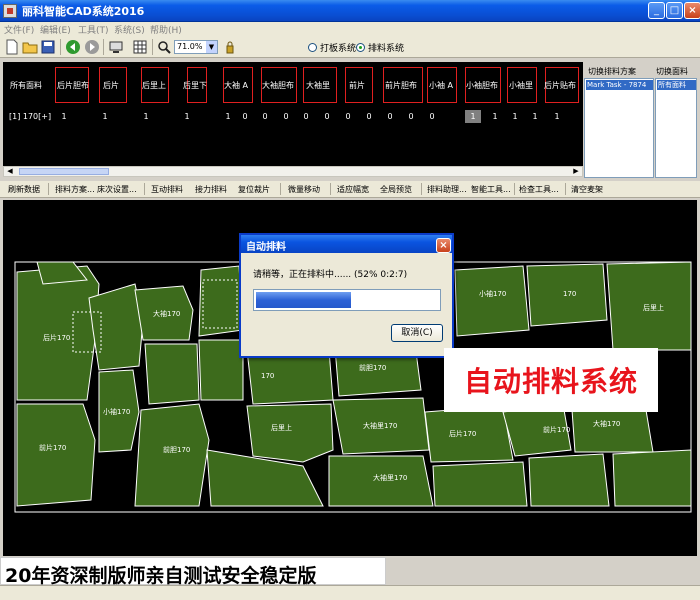 The height and width of the screenshot is (600, 700). I want to click on menu-file: 文件(F), so click(19, 29).